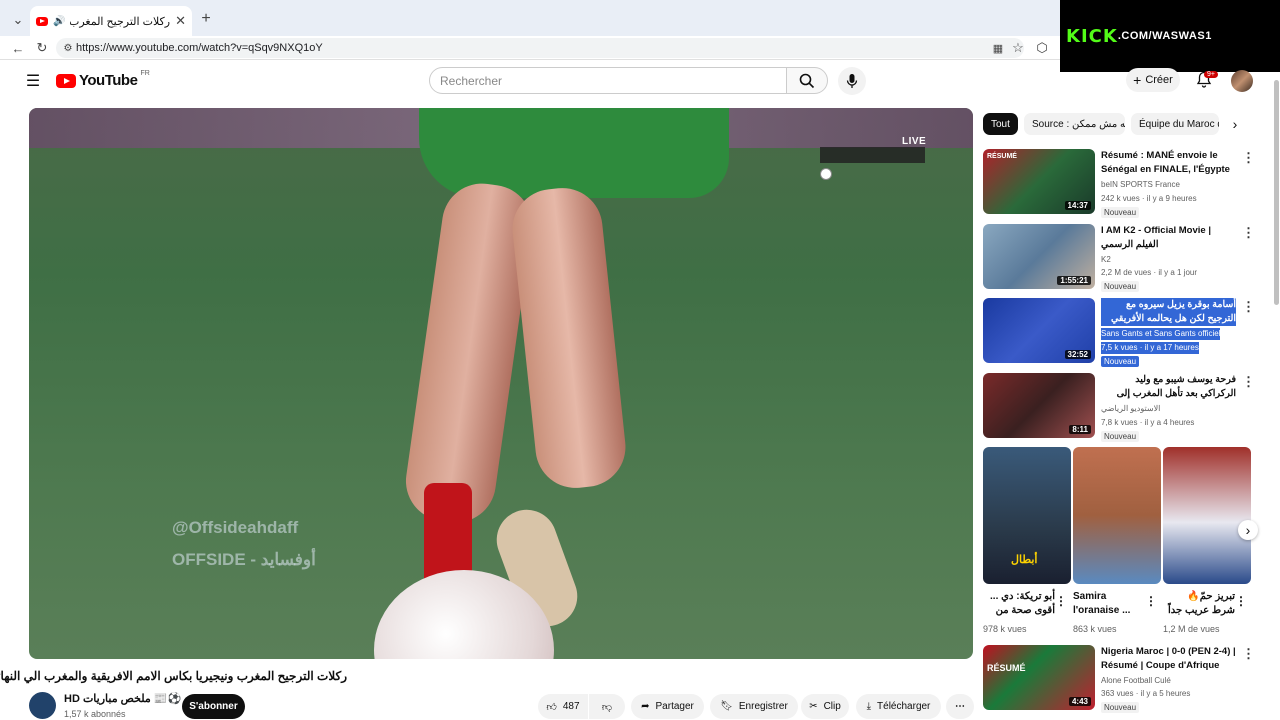  What do you see at coordinates (1019, 604) in the screenshot?
I see `short-title: أبو تريكة: دي ... أقوى صحة من` at bounding box center [1019, 604].